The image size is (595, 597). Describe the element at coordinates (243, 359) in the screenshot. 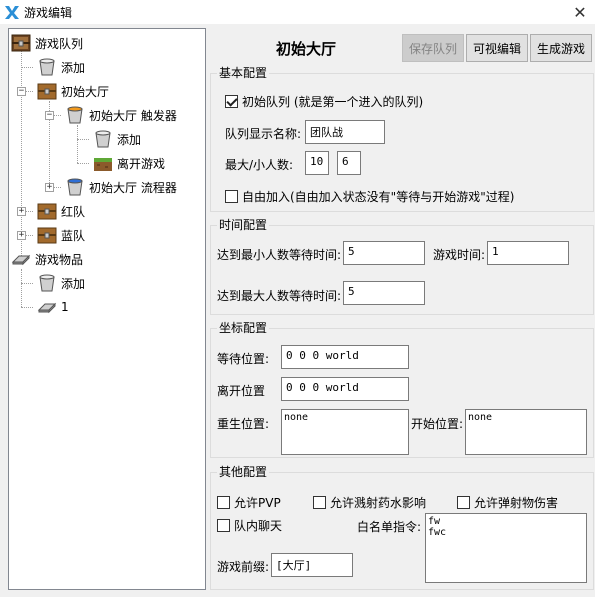

I see `wait-position-label: 等待位置:` at that location.